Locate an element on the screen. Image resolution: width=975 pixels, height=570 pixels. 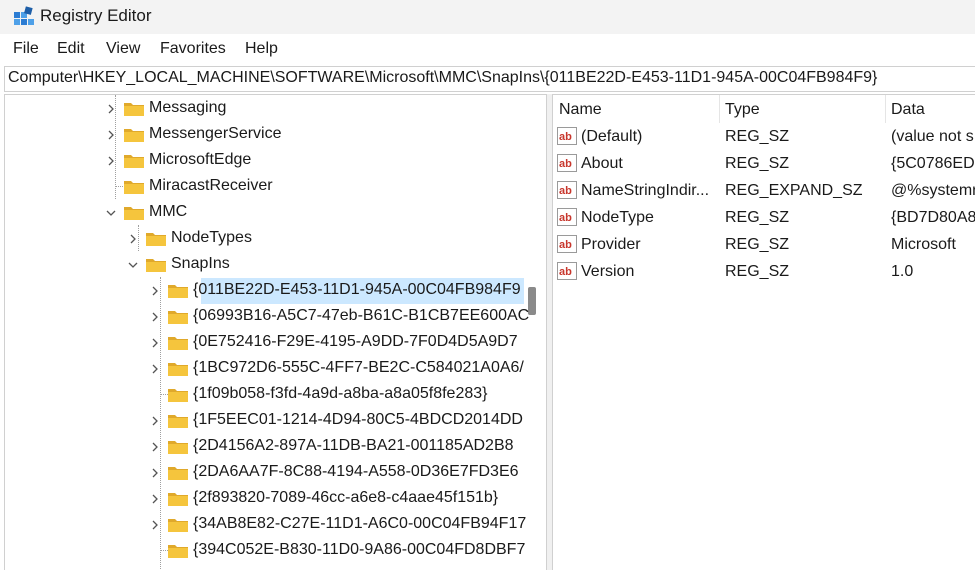
tree-node-label: {34AB8E82-C27E-11D1-A6C0-00C04FB94F17 is located at coordinates (360, 523).